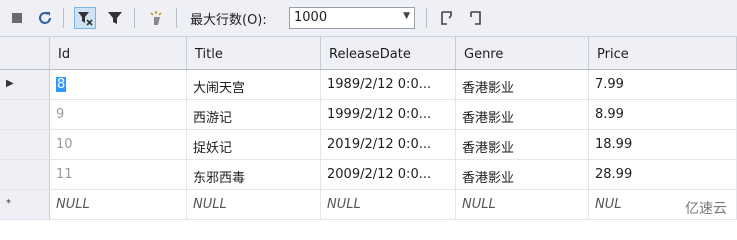 This screenshot has height=240, width=737. Describe the element at coordinates (156, 18) in the screenshot. I see `script-icon` at that location.